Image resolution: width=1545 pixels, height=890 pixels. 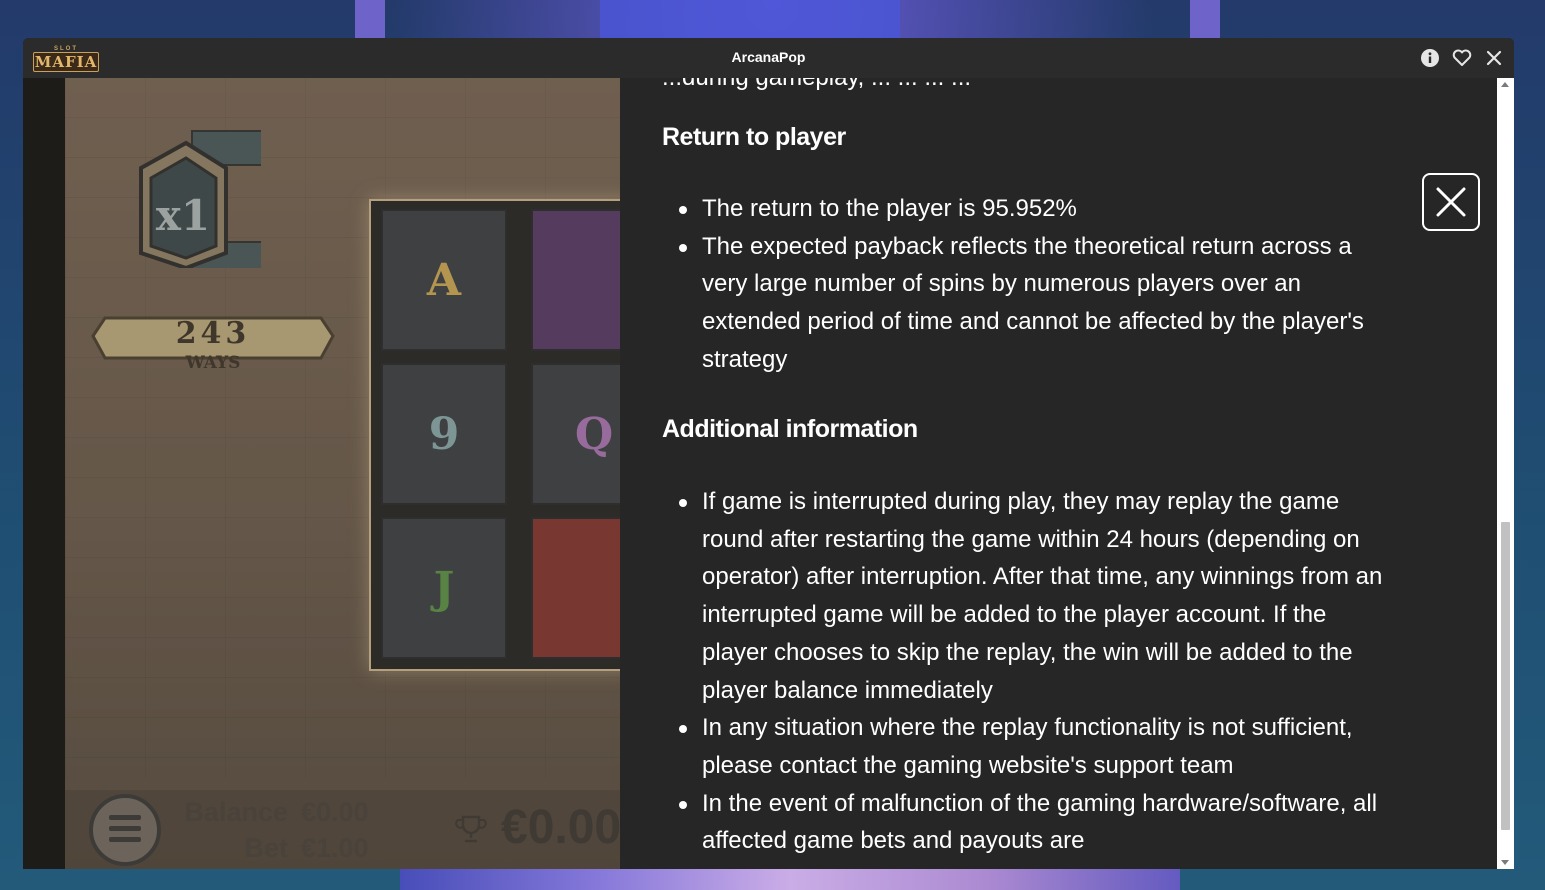 What do you see at coordinates (1505, 473) in the screenshot?
I see `scrollbar` at bounding box center [1505, 473].